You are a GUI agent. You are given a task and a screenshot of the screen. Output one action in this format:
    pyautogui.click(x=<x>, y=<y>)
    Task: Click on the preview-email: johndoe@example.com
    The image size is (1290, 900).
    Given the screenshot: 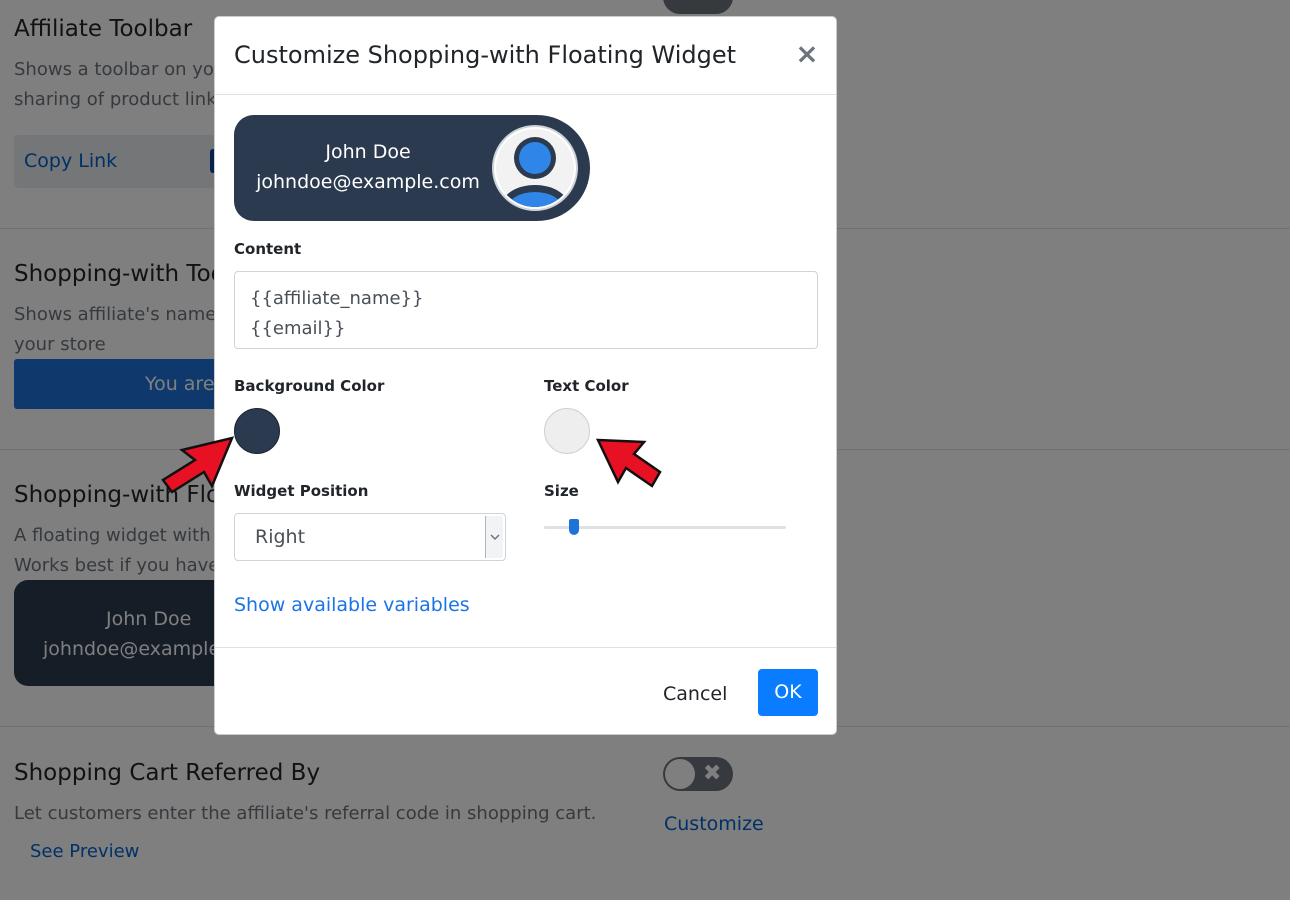 What is the action you would take?
    pyautogui.click(x=368, y=182)
    